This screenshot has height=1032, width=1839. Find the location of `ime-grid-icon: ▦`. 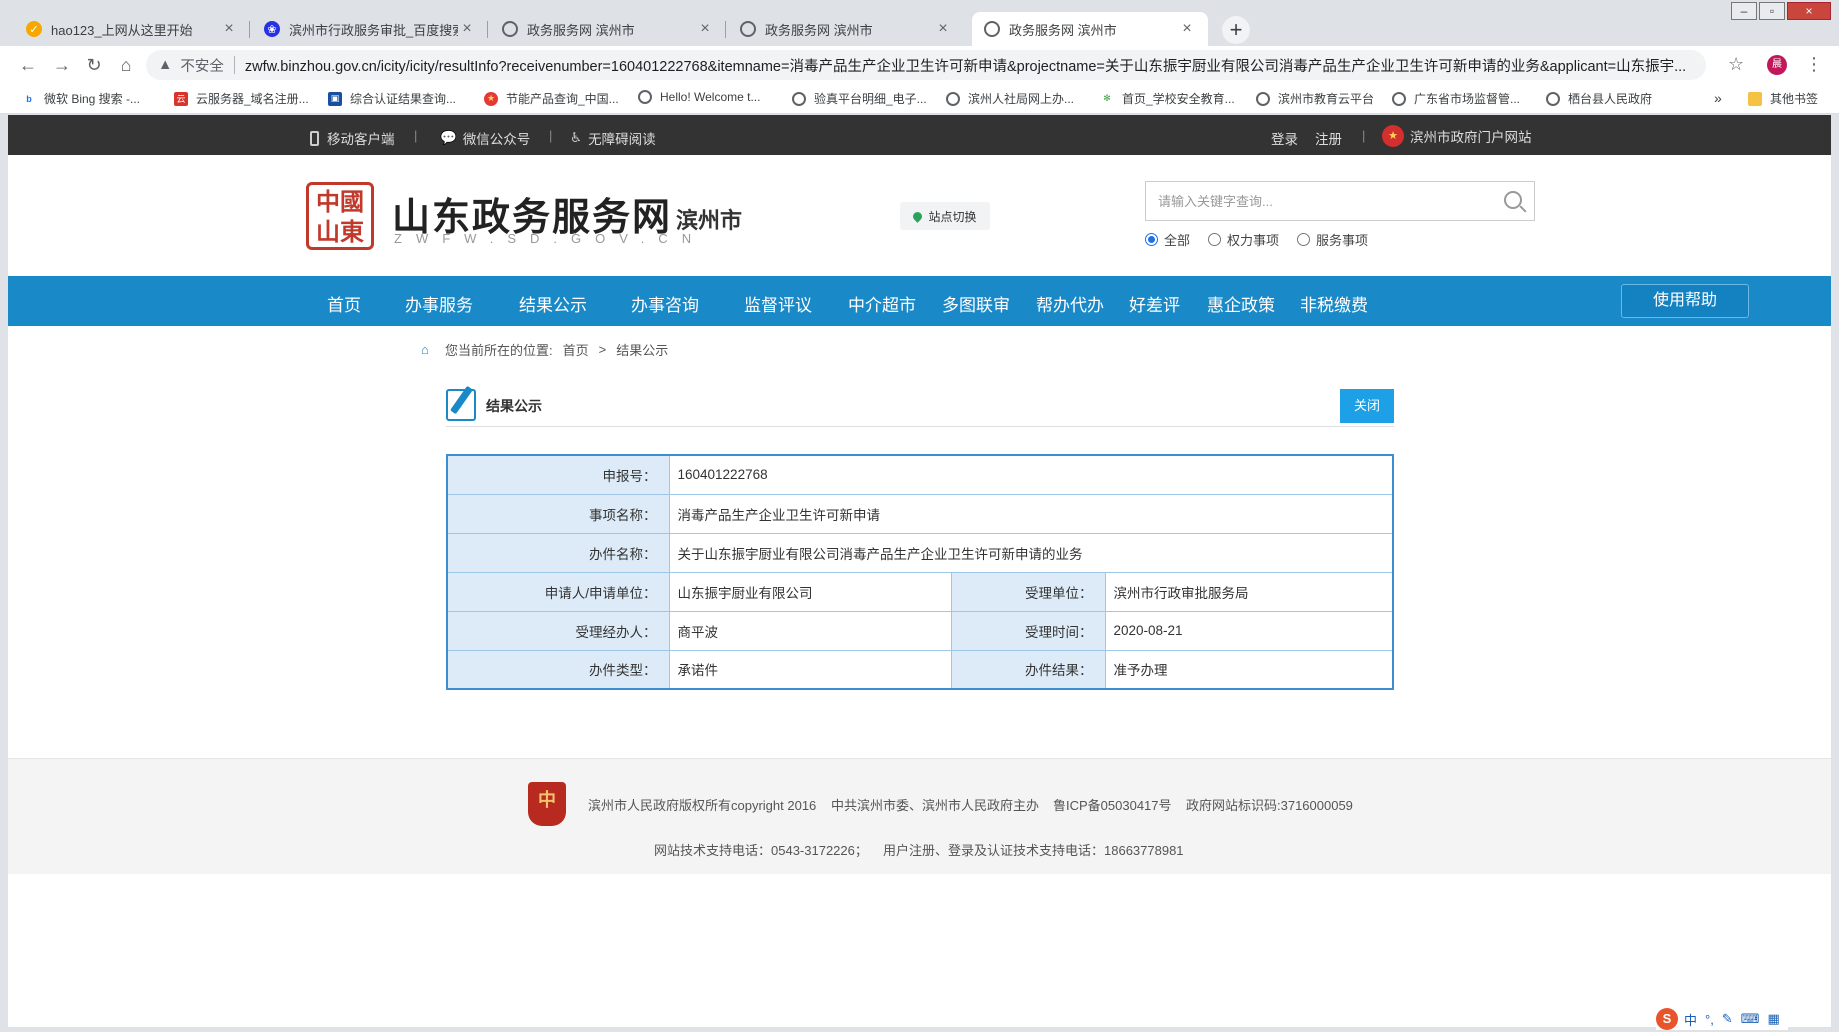

ime-grid-icon: ▦ is located at coordinates (1774, 1019).